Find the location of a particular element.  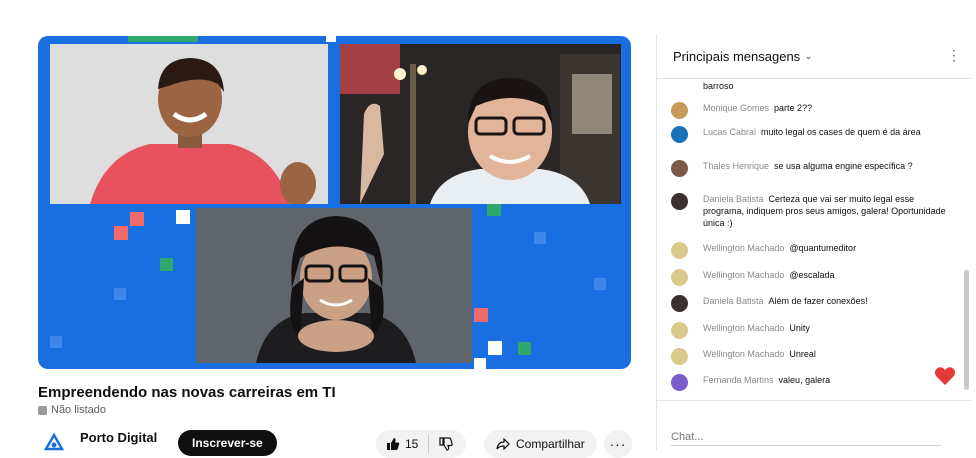

like-dislike-group: 15 is located at coordinates (421, 444).